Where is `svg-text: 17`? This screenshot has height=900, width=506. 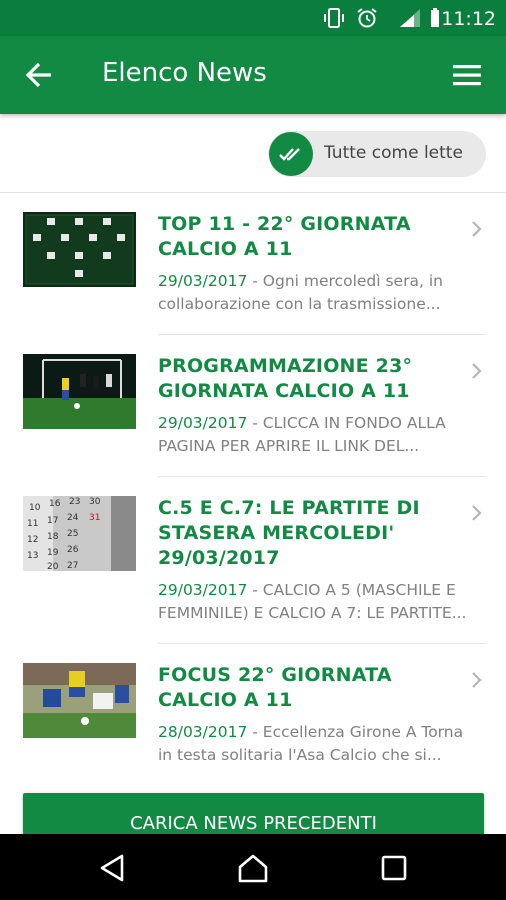 svg-text: 17 is located at coordinates (52, 521).